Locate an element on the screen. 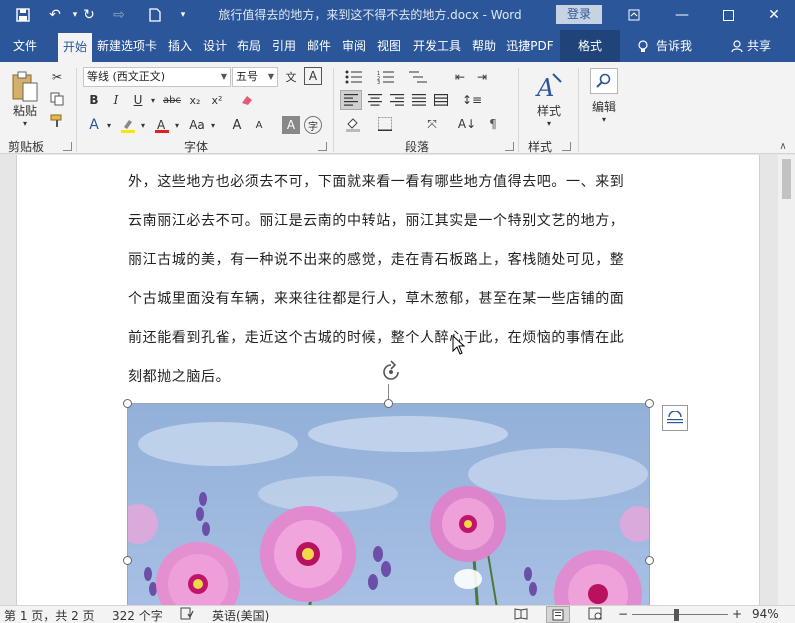  vertical-scrollbar is located at coordinates (786, 380).